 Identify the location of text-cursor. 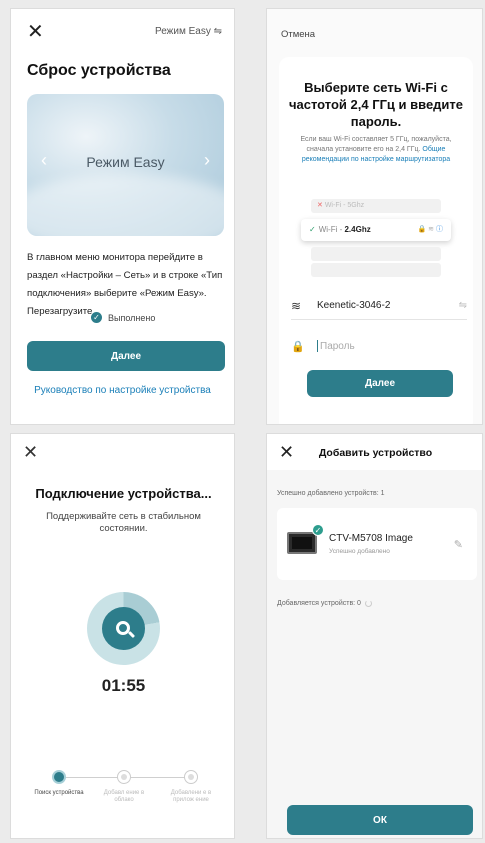
(317, 346).